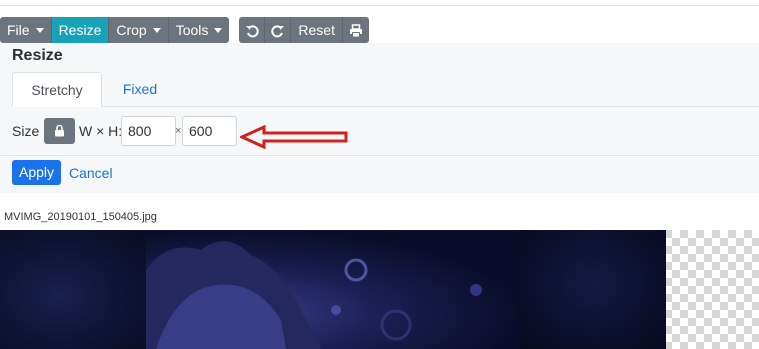  I want to click on crop-menu-button: Crop, so click(139, 30).